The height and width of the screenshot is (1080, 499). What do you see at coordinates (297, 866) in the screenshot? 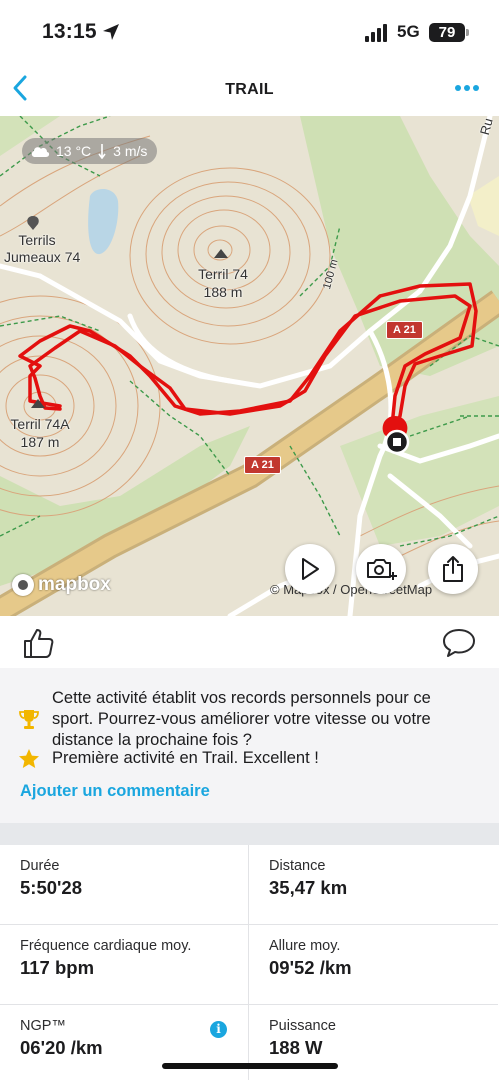
I see `stat-label: Distance` at bounding box center [297, 866].